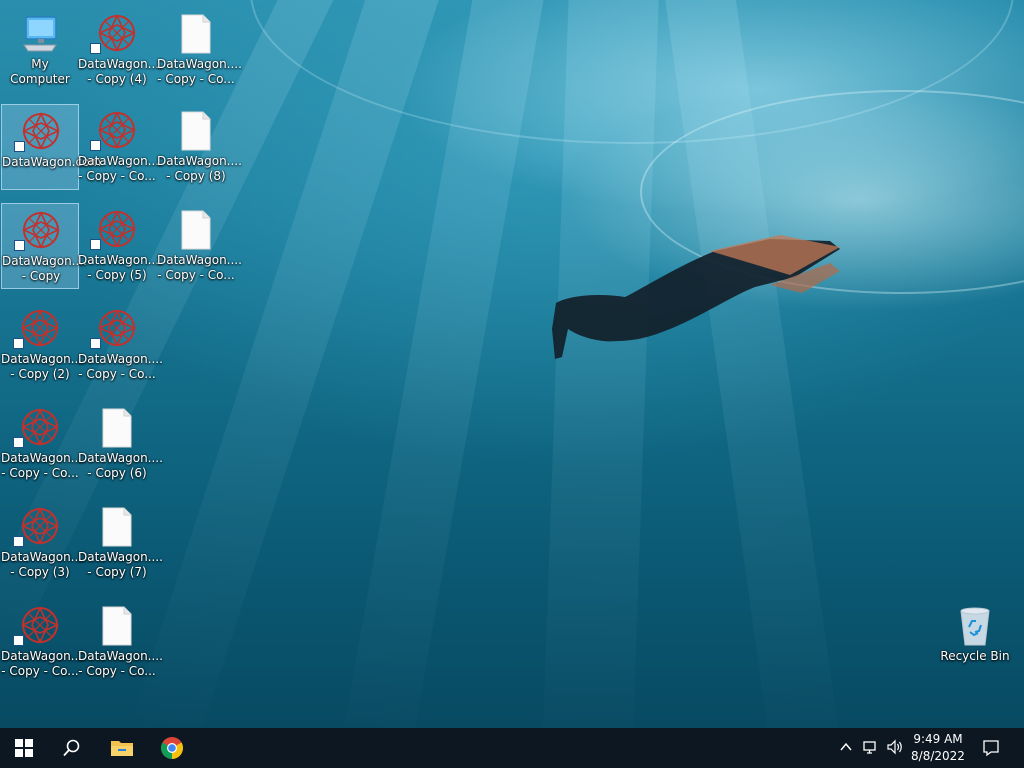  Describe the element at coordinates (52, 162) in the screenshot. I see `icon-label: DataWagon.com` at that location.